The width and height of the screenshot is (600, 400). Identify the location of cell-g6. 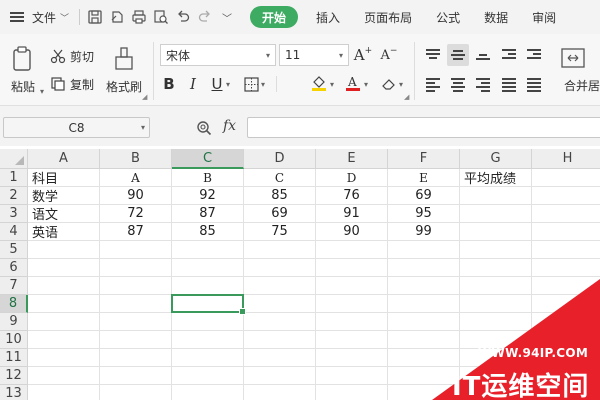
(496, 268).